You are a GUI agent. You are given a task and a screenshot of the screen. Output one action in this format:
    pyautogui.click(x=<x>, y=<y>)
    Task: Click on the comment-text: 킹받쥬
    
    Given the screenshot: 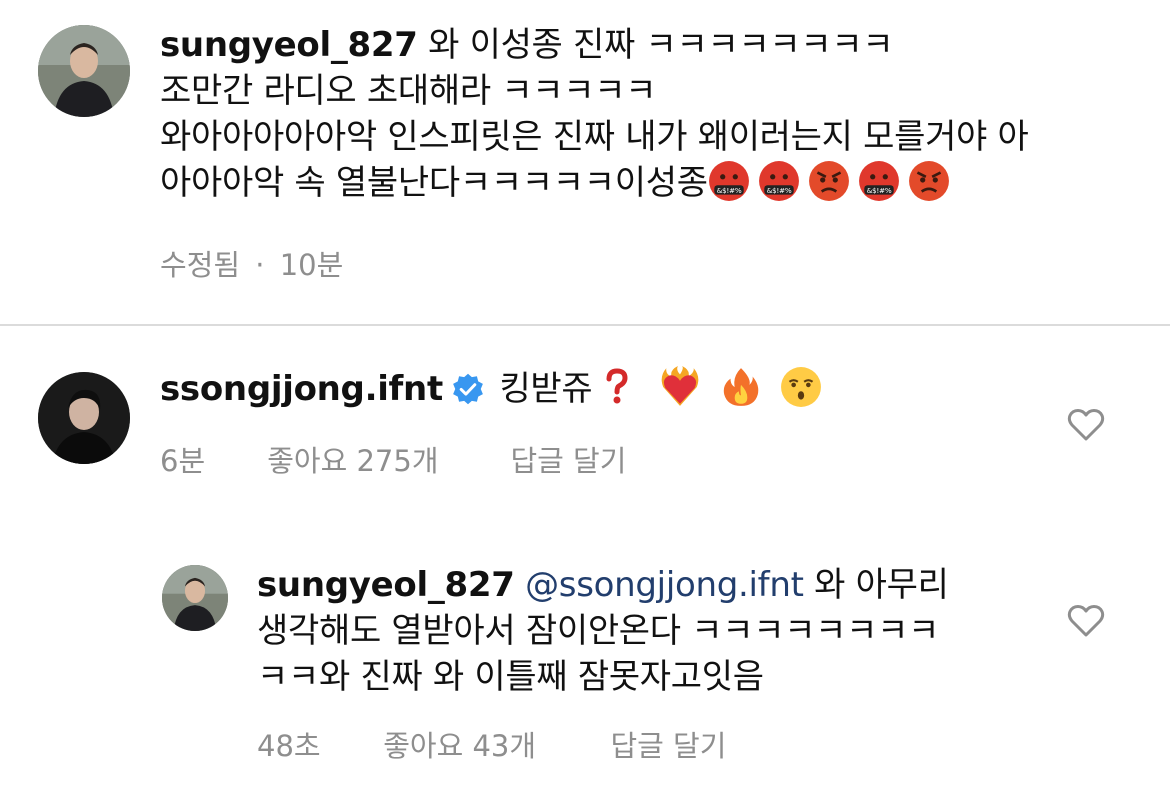 What is the action you would take?
    pyautogui.click(x=546, y=389)
    